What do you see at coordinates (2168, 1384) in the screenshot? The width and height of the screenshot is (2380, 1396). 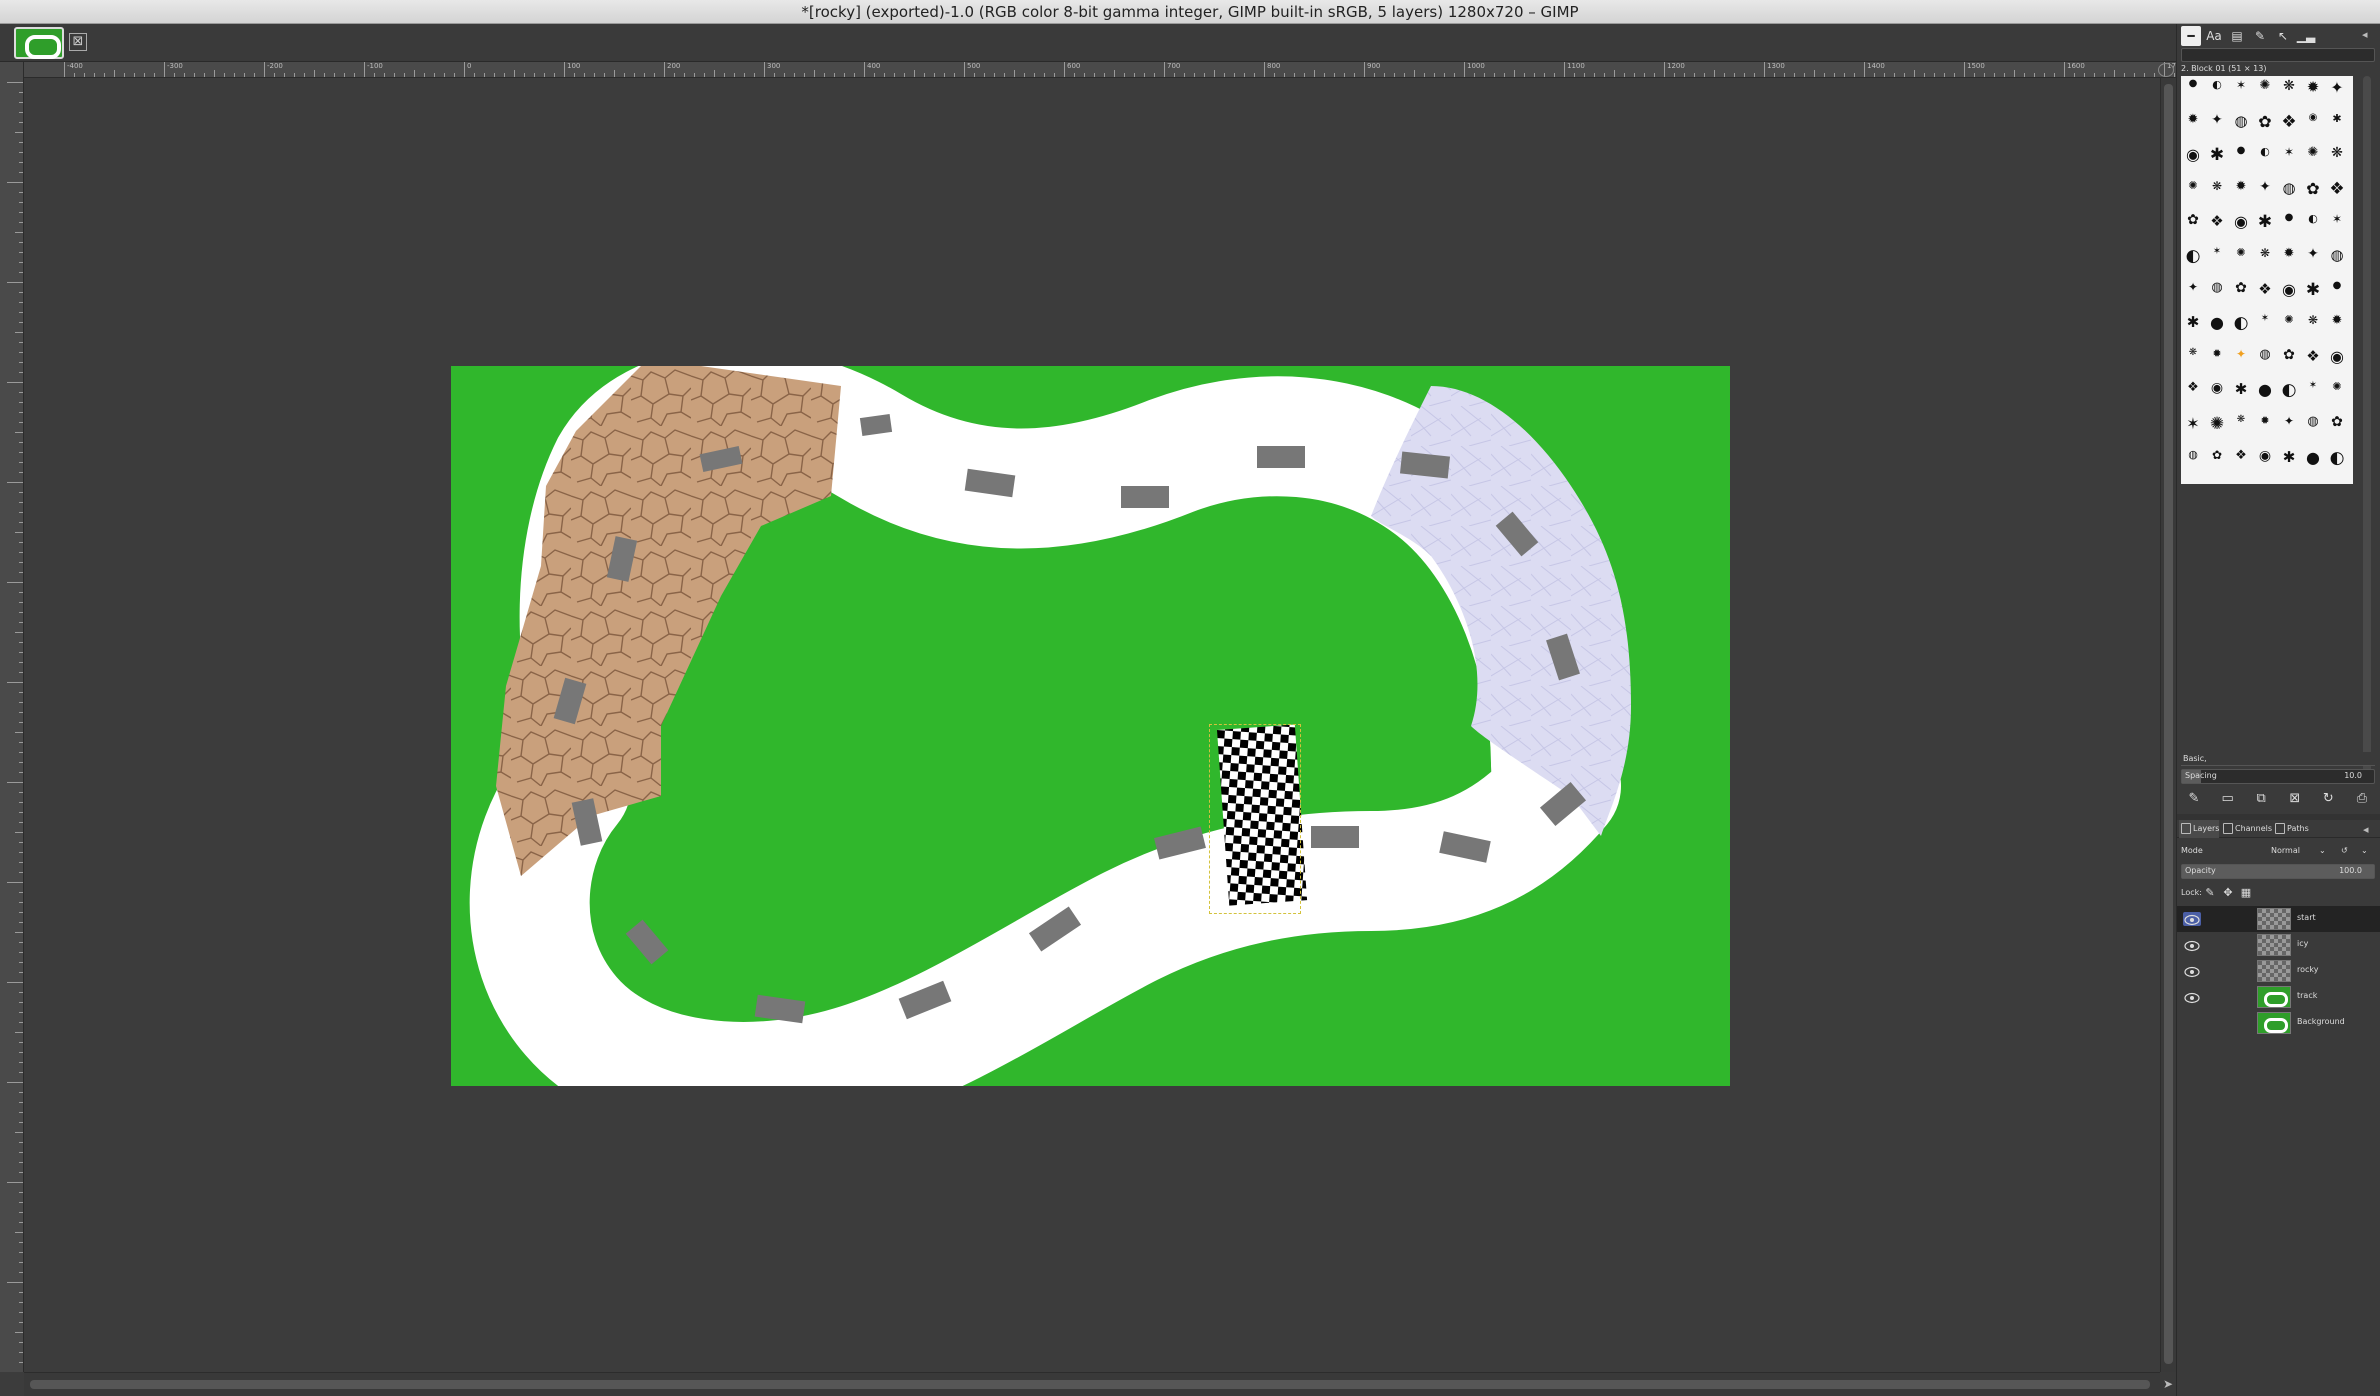 I see `navigate-icon: ➤` at bounding box center [2168, 1384].